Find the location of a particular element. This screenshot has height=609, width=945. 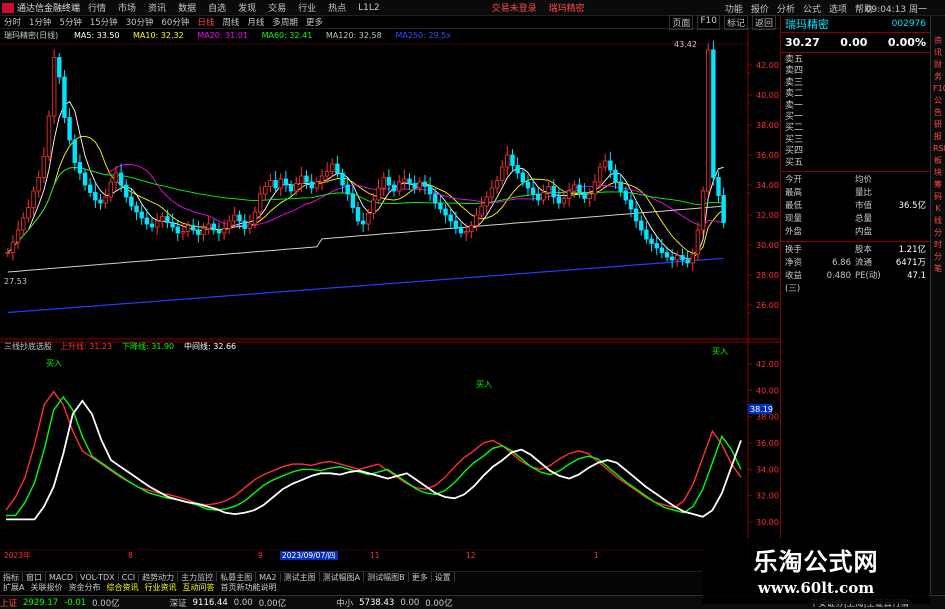

side-tab: 告 is located at coordinates (938, 112).